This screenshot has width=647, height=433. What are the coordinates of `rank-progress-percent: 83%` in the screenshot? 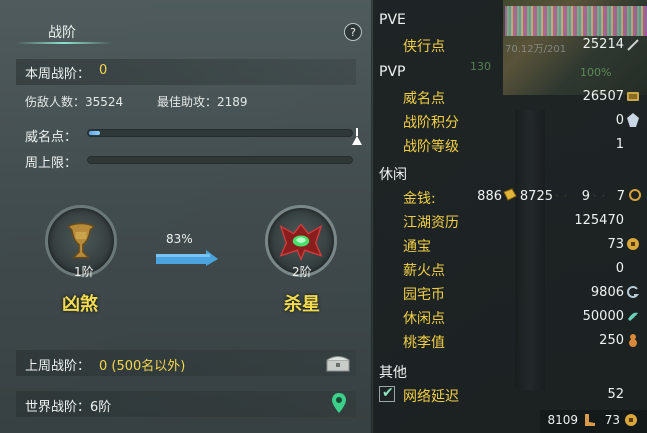 It's located at (179, 239).